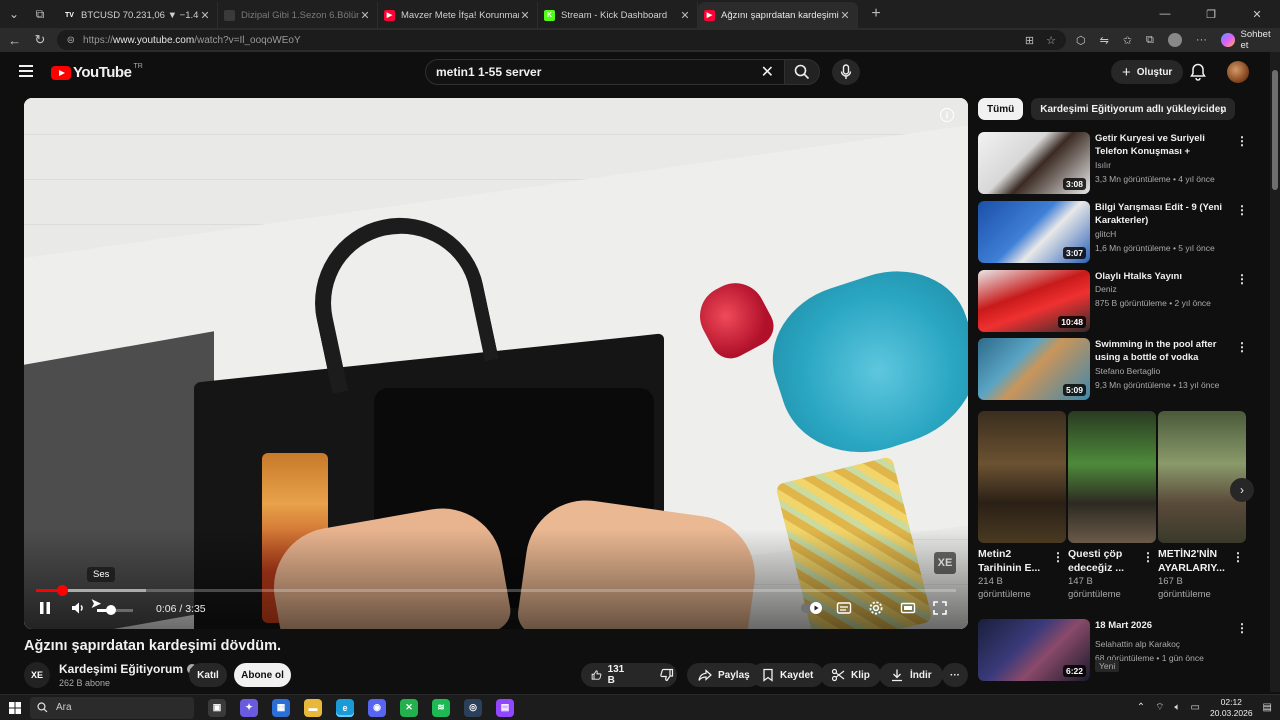  I want to click on network-icon: ⌔, so click(1159, 707).